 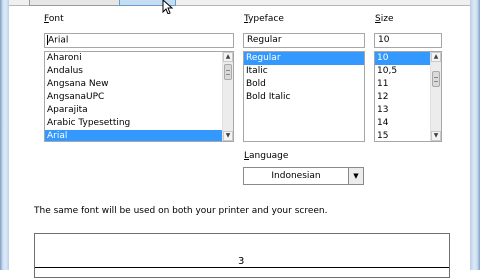 What do you see at coordinates (139, 40) in the screenshot?
I see `font-name-input: Arial` at bounding box center [139, 40].